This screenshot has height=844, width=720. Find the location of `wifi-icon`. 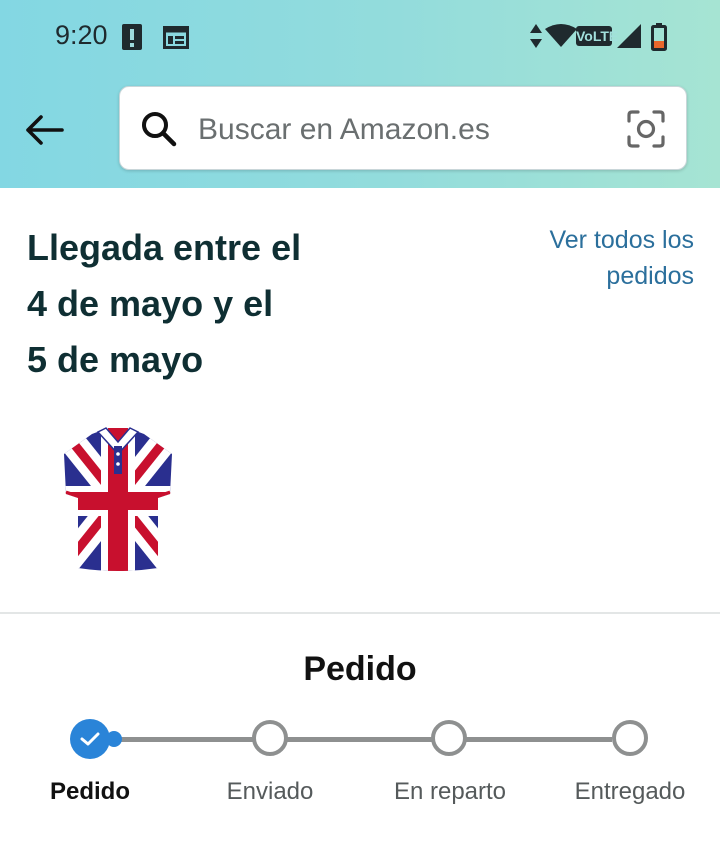

wifi-icon is located at coordinates (561, 35).